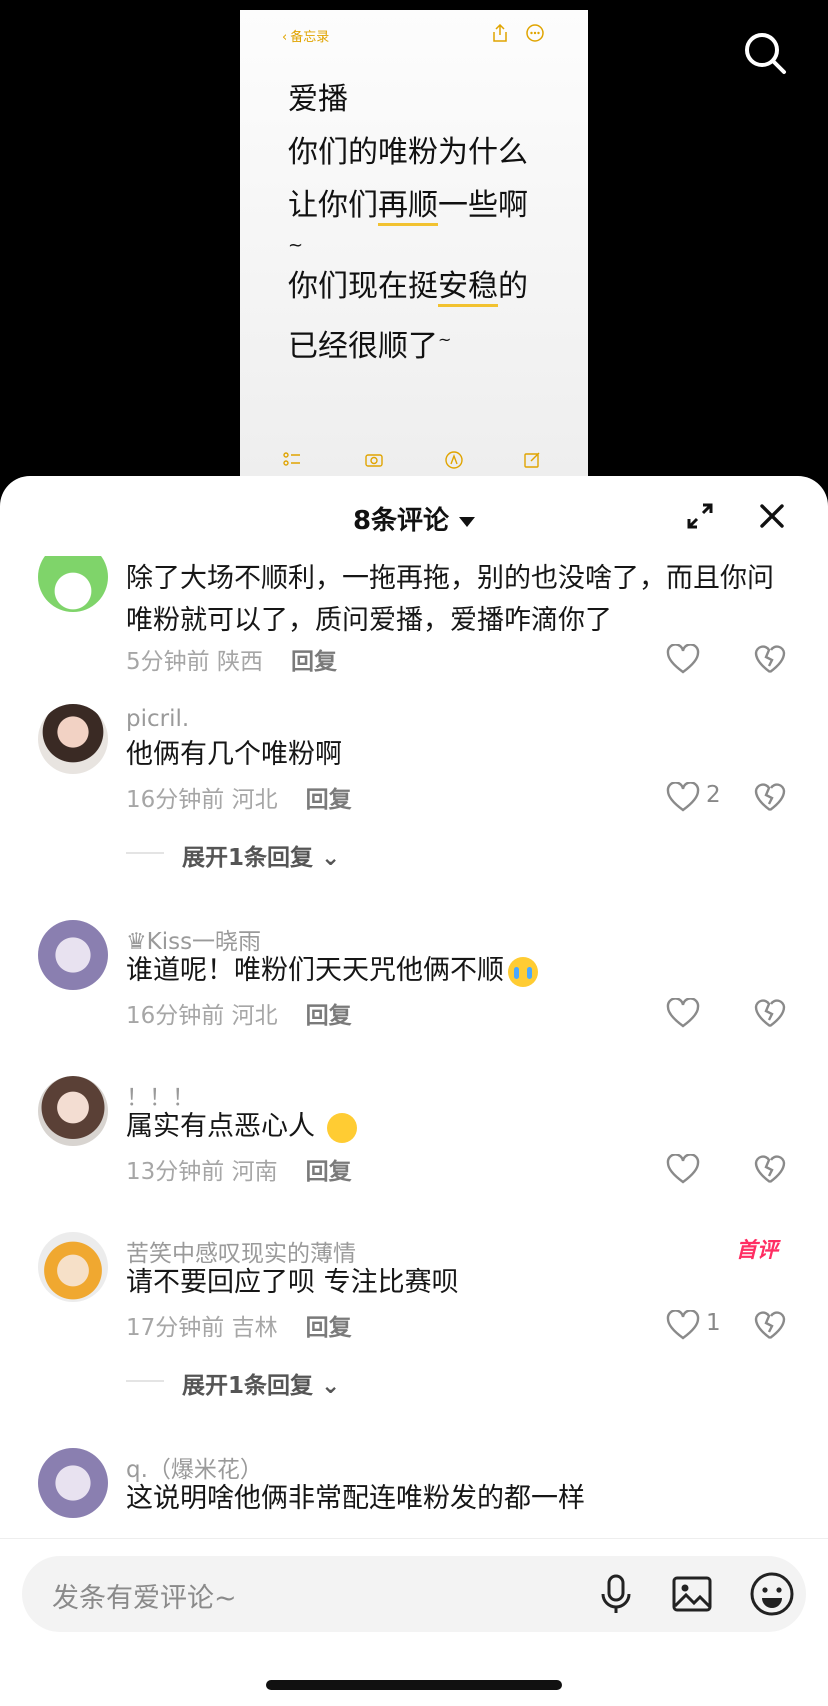 The width and height of the screenshot is (828, 1706). I want to click on more-icon, so click(535, 33).